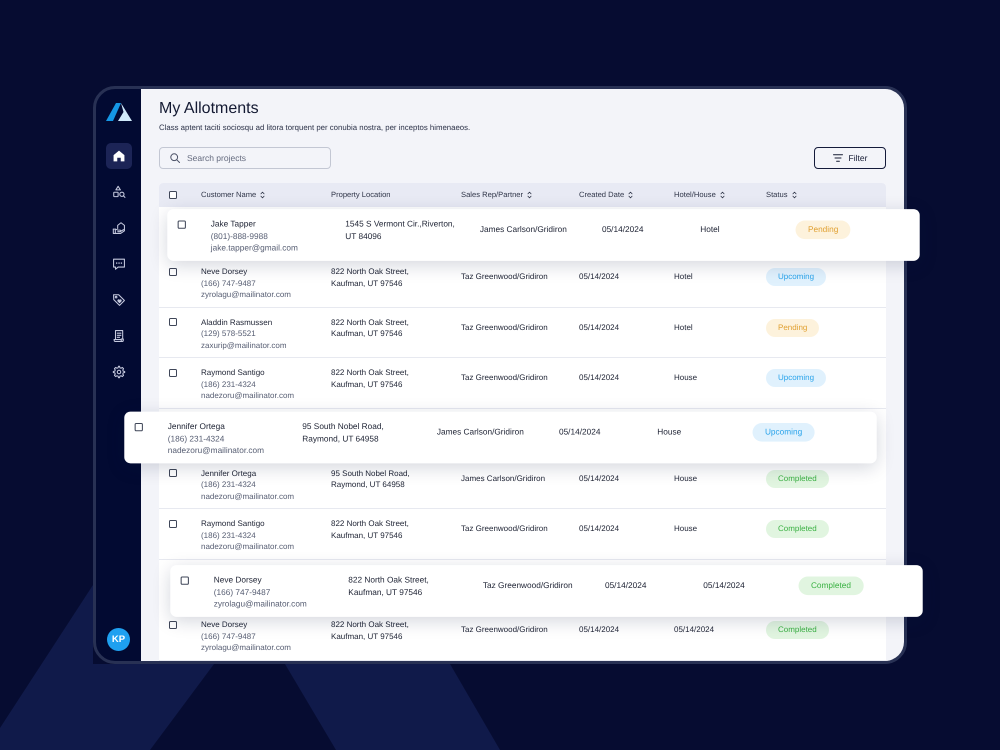  I want to click on search-field: Search projects, so click(245, 158).